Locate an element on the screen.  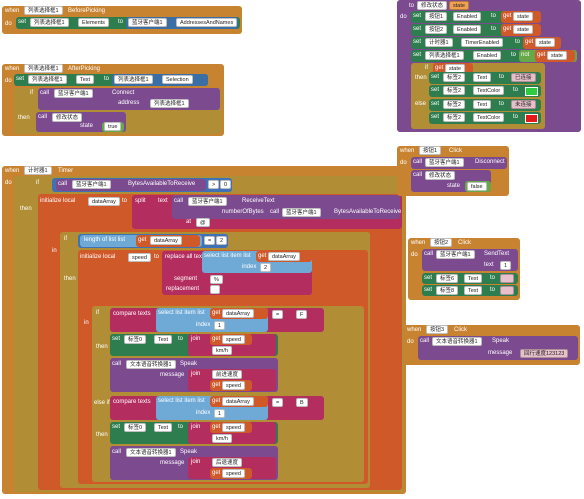
join-block: join 后退速度 get speed is located at coordinates (232, 468).